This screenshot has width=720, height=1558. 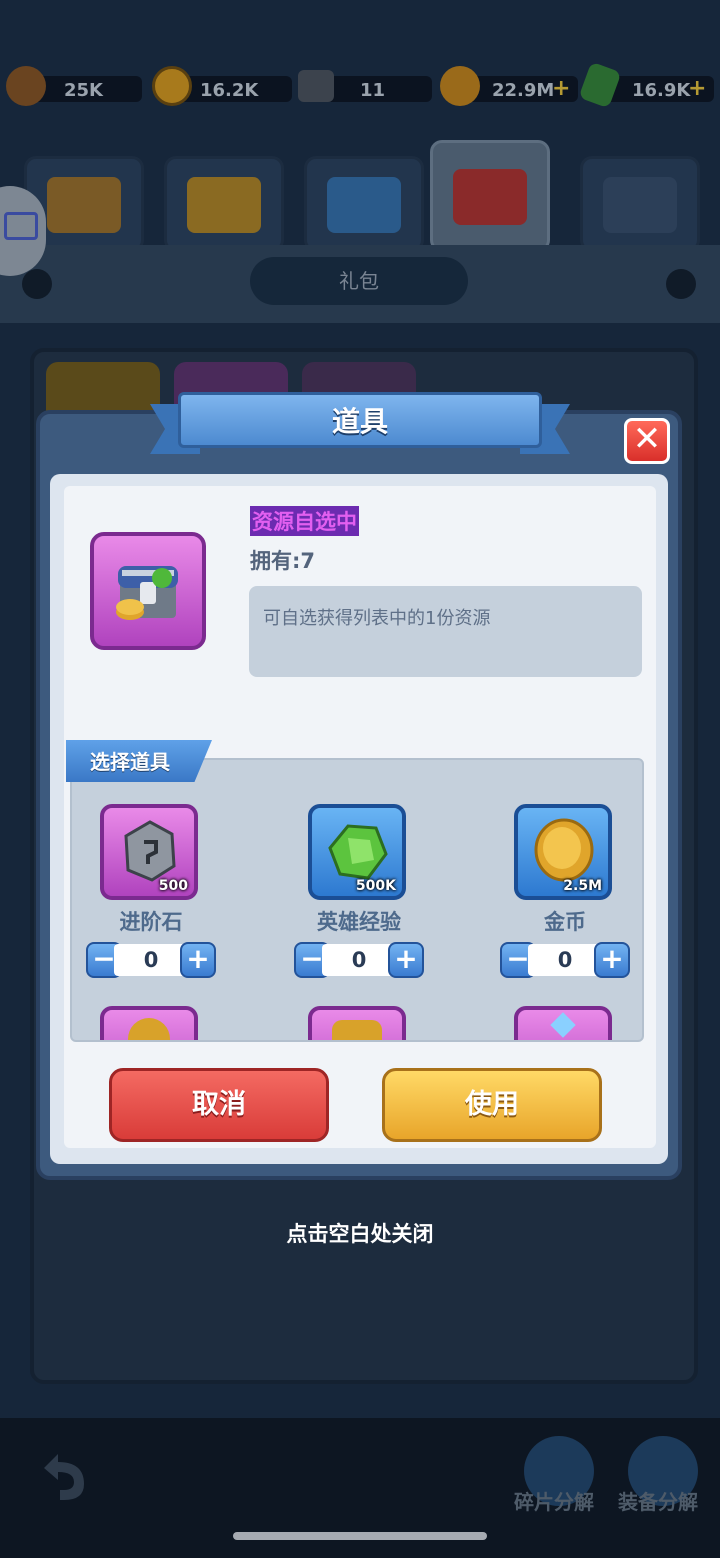 What do you see at coordinates (83, 90) in the screenshot?
I see `resource-value: 25K` at bounding box center [83, 90].